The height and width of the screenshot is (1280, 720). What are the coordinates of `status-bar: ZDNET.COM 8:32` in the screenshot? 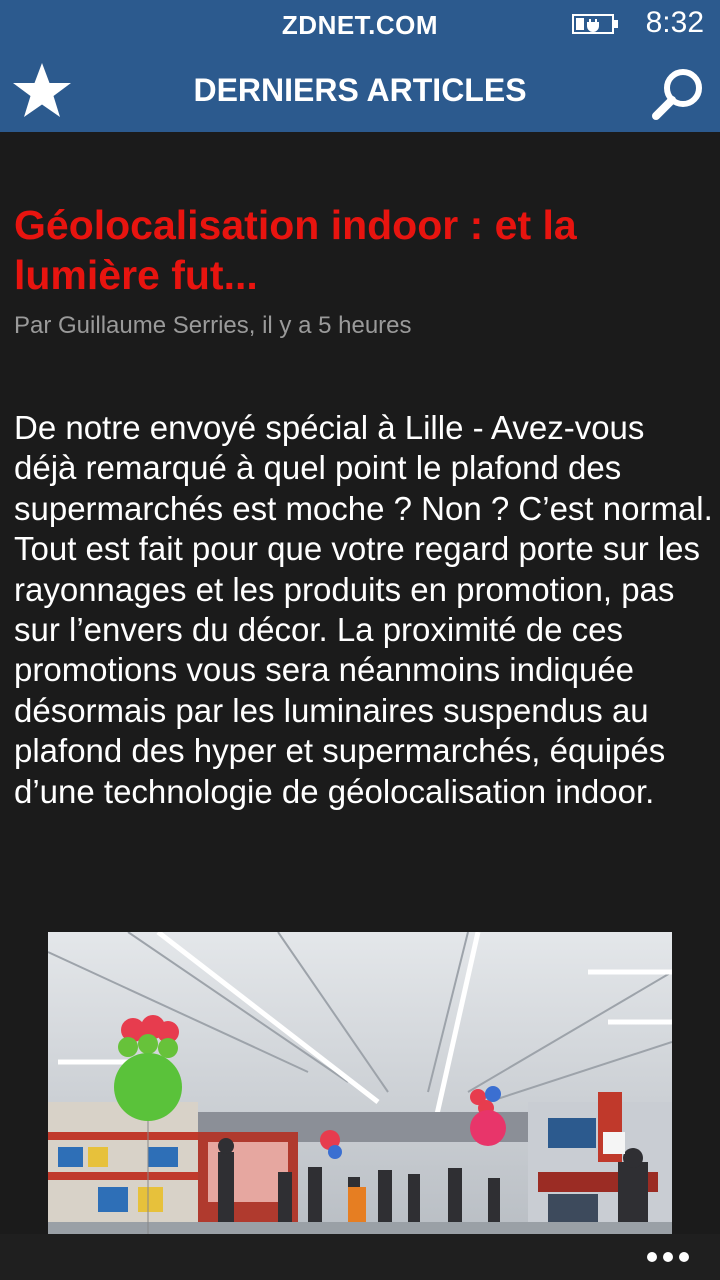 It's located at (360, 25).